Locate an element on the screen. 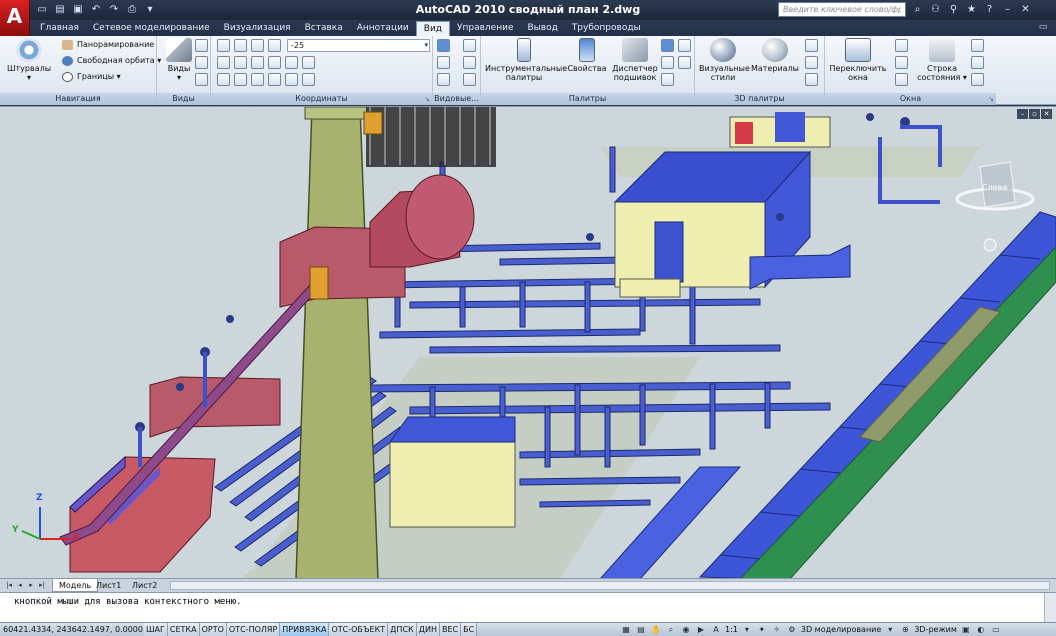  layout-tab-sheet2: Лист2 is located at coordinates (144, 585).